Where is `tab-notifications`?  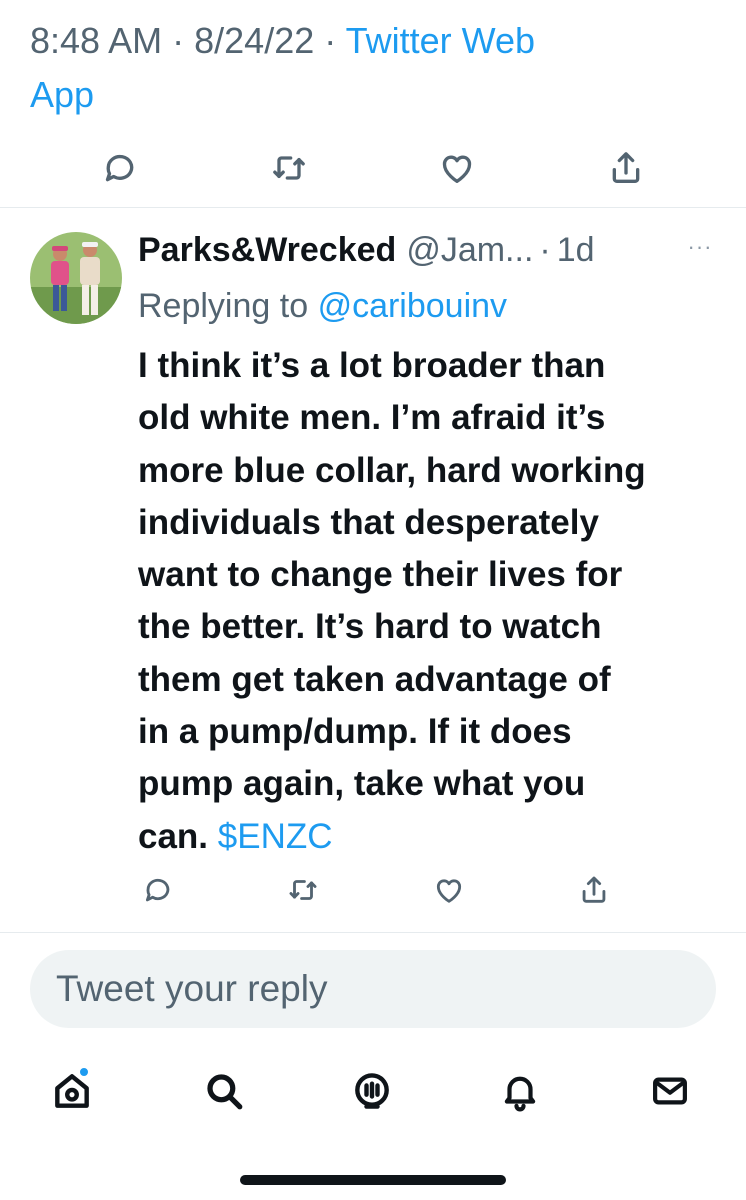 tab-notifications is located at coordinates (520, 1091).